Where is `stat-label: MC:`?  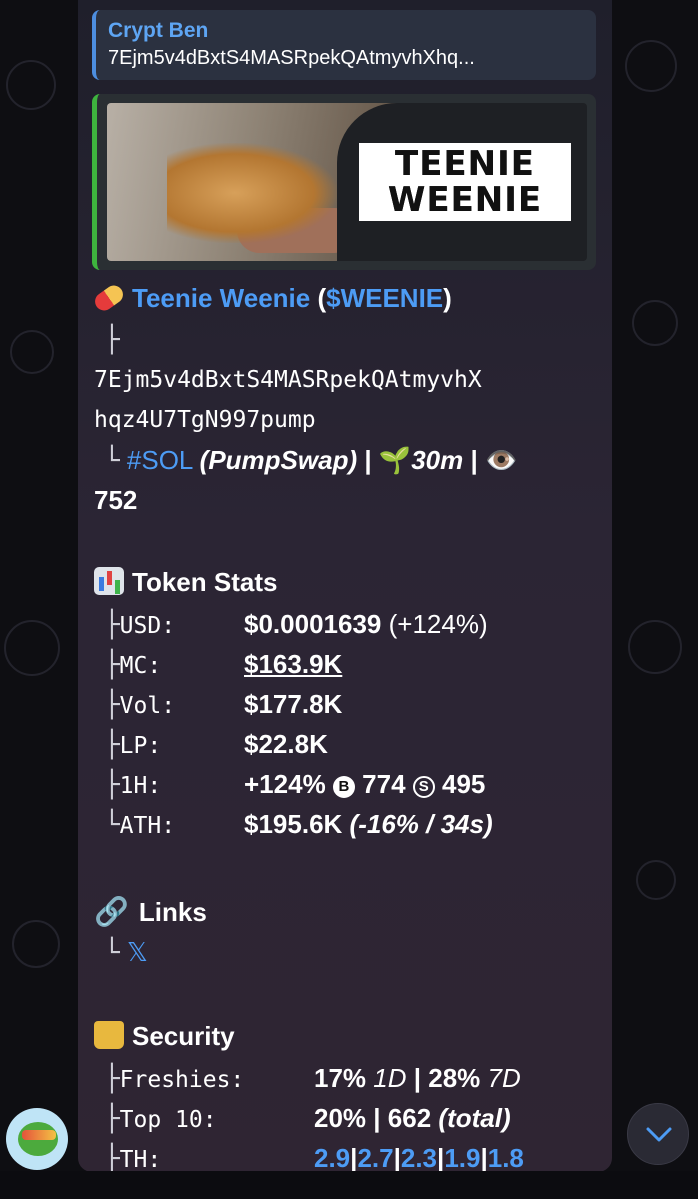
stat-label: MC: is located at coordinates (140, 666).